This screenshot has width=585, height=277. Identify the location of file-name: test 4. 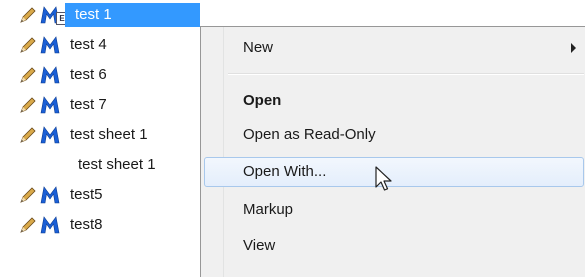
(88, 44).